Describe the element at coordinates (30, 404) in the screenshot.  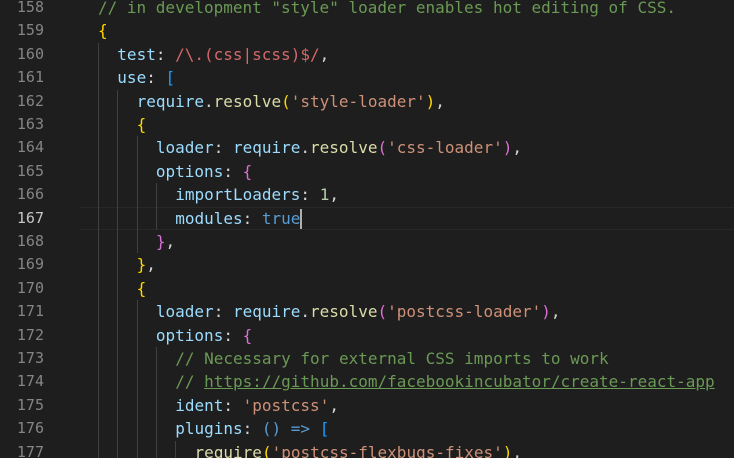
I see `line-number: 175` at that location.